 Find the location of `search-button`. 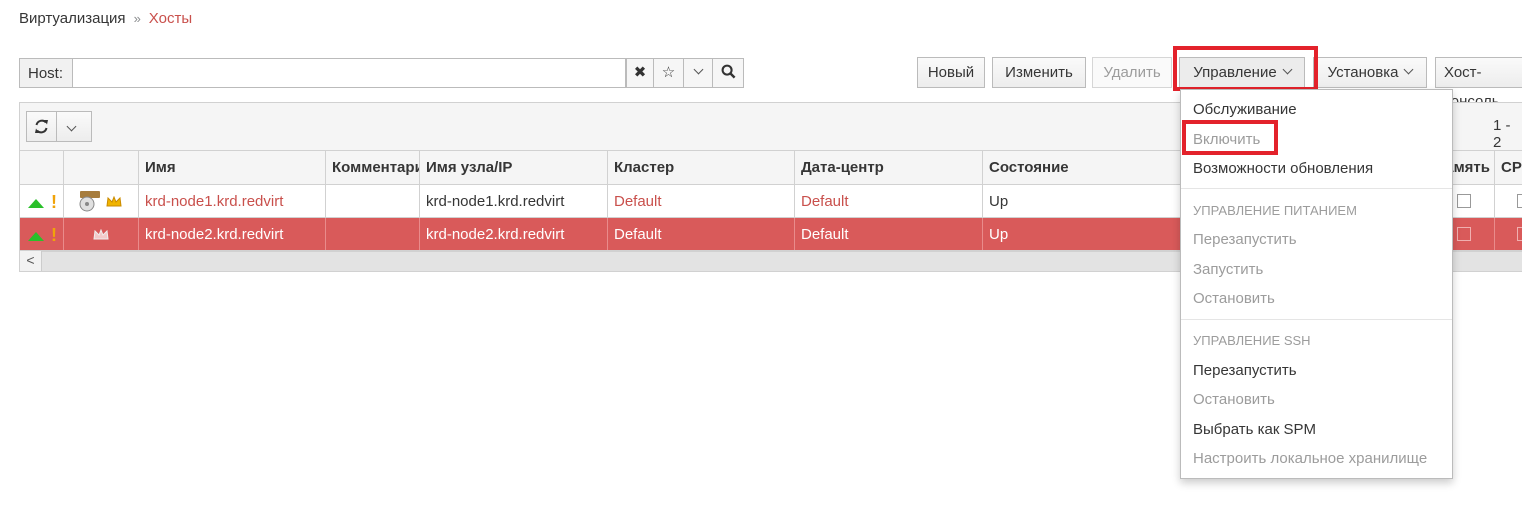

search-button is located at coordinates (728, 73).